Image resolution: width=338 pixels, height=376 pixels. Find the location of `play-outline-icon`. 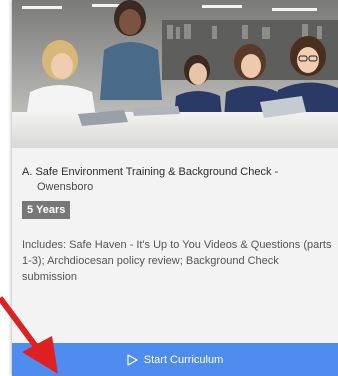

play-outline-icon is located at coordinates (132, 359).